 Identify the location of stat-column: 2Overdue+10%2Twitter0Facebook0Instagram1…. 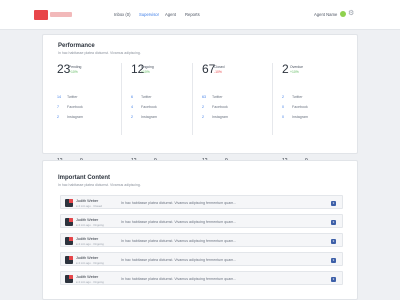
(312, 118).